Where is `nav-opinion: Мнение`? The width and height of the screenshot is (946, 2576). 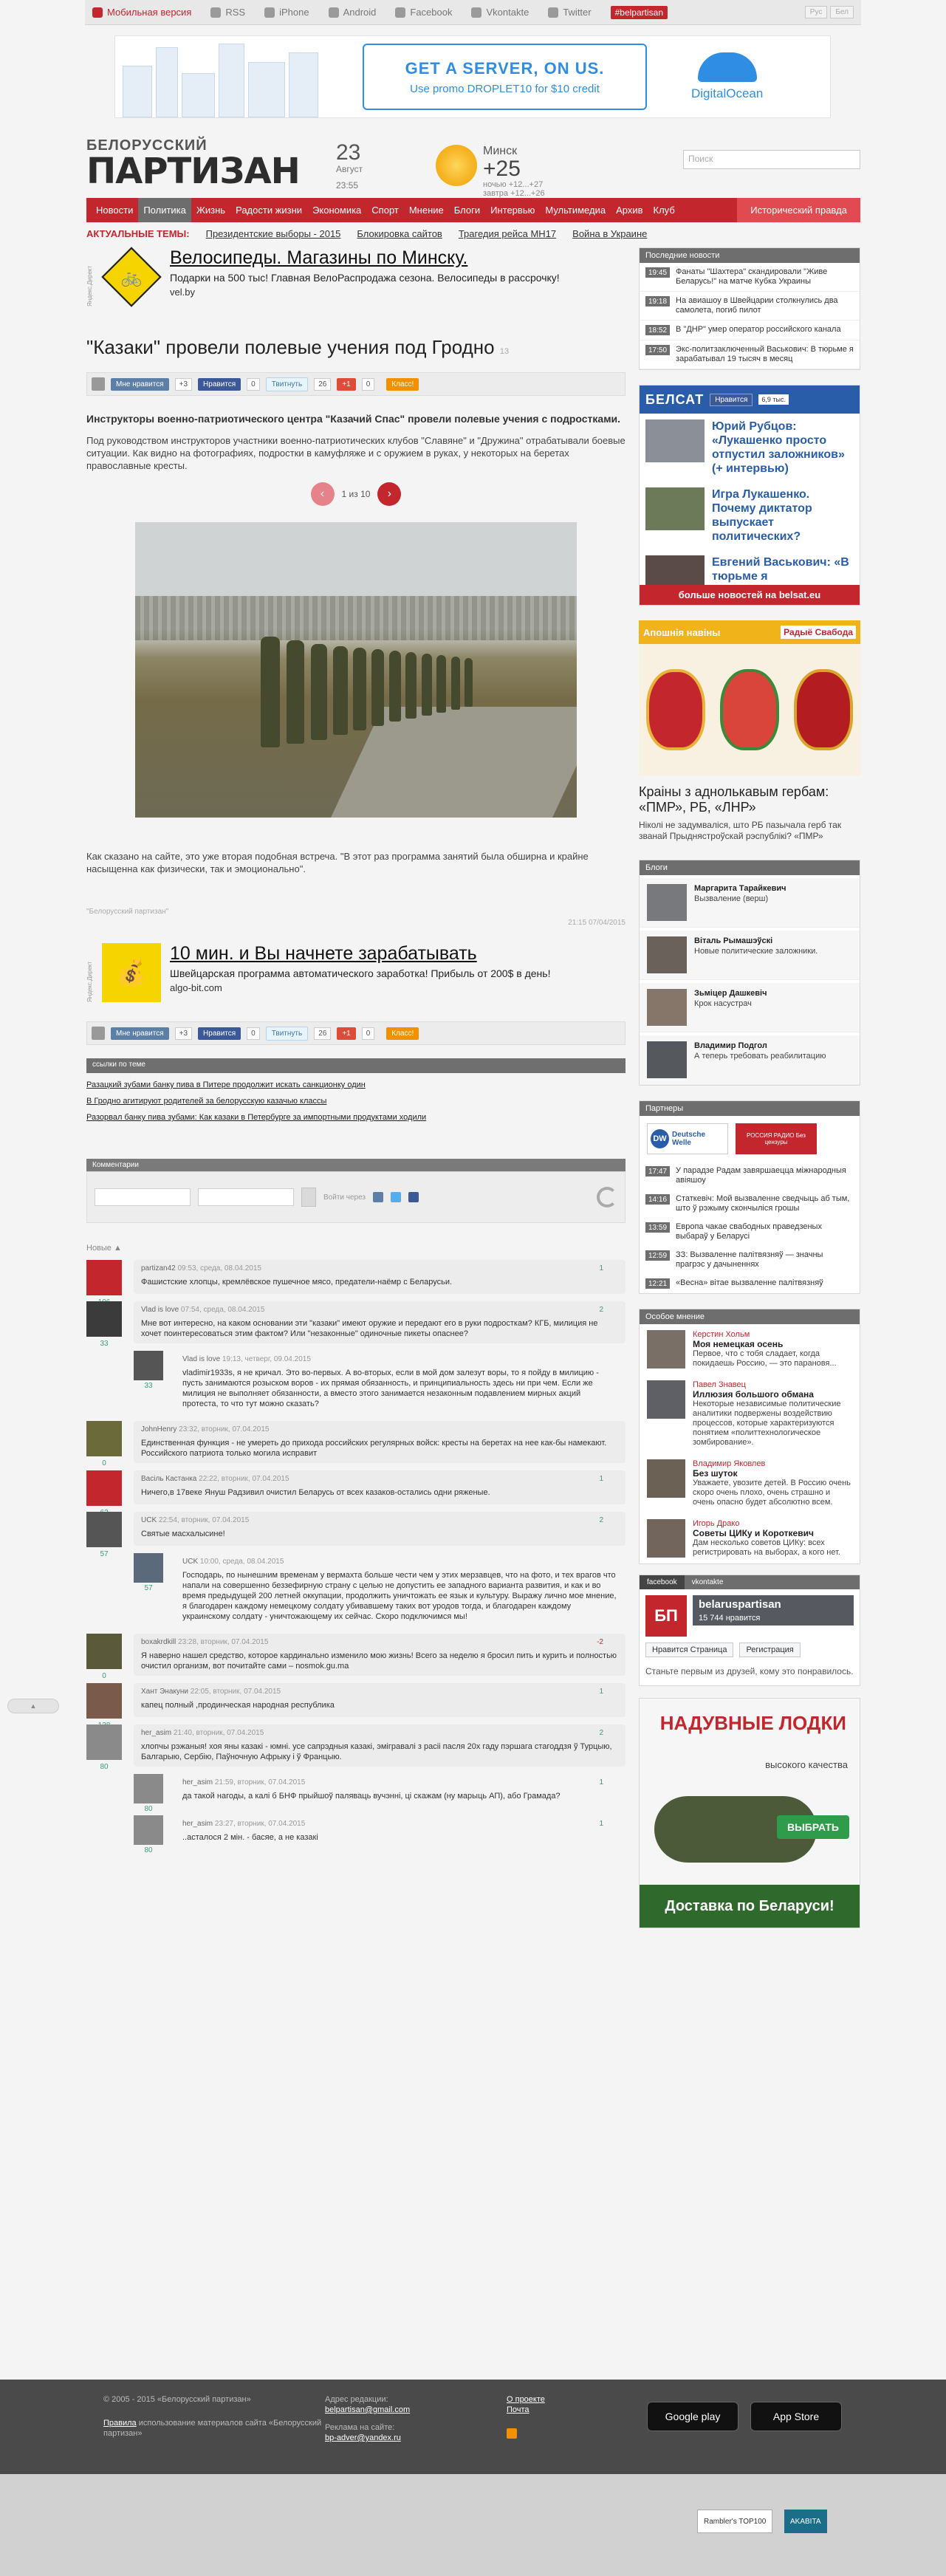
nav-opinion: Мнение is located at coordinates (426, 210).